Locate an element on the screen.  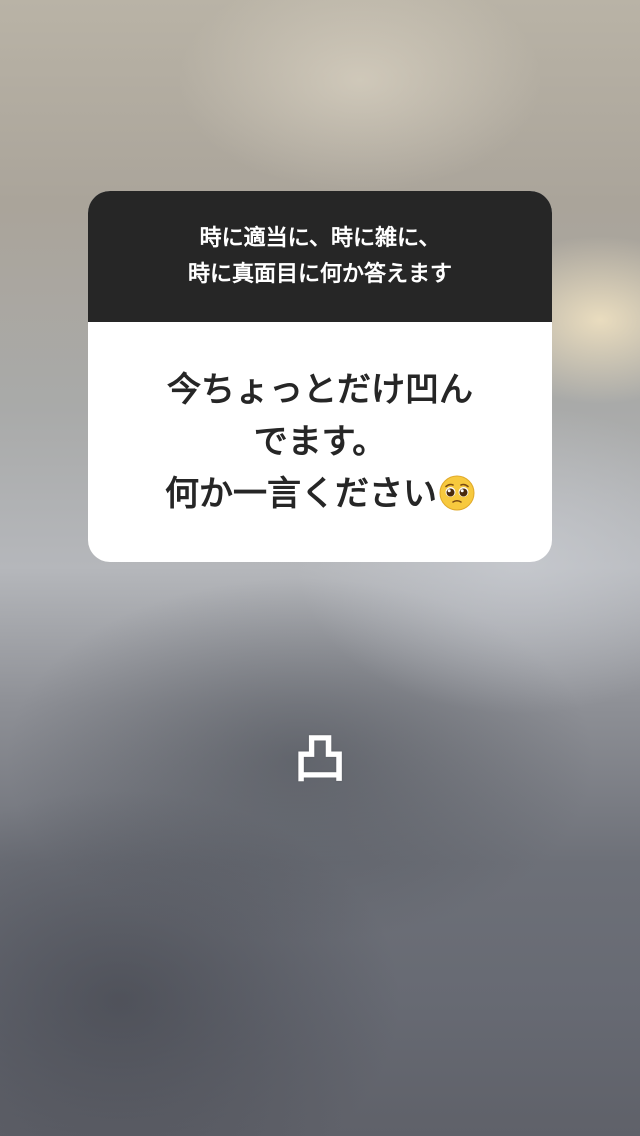
answer-text: 凸 is located at coordinates (319, 760).